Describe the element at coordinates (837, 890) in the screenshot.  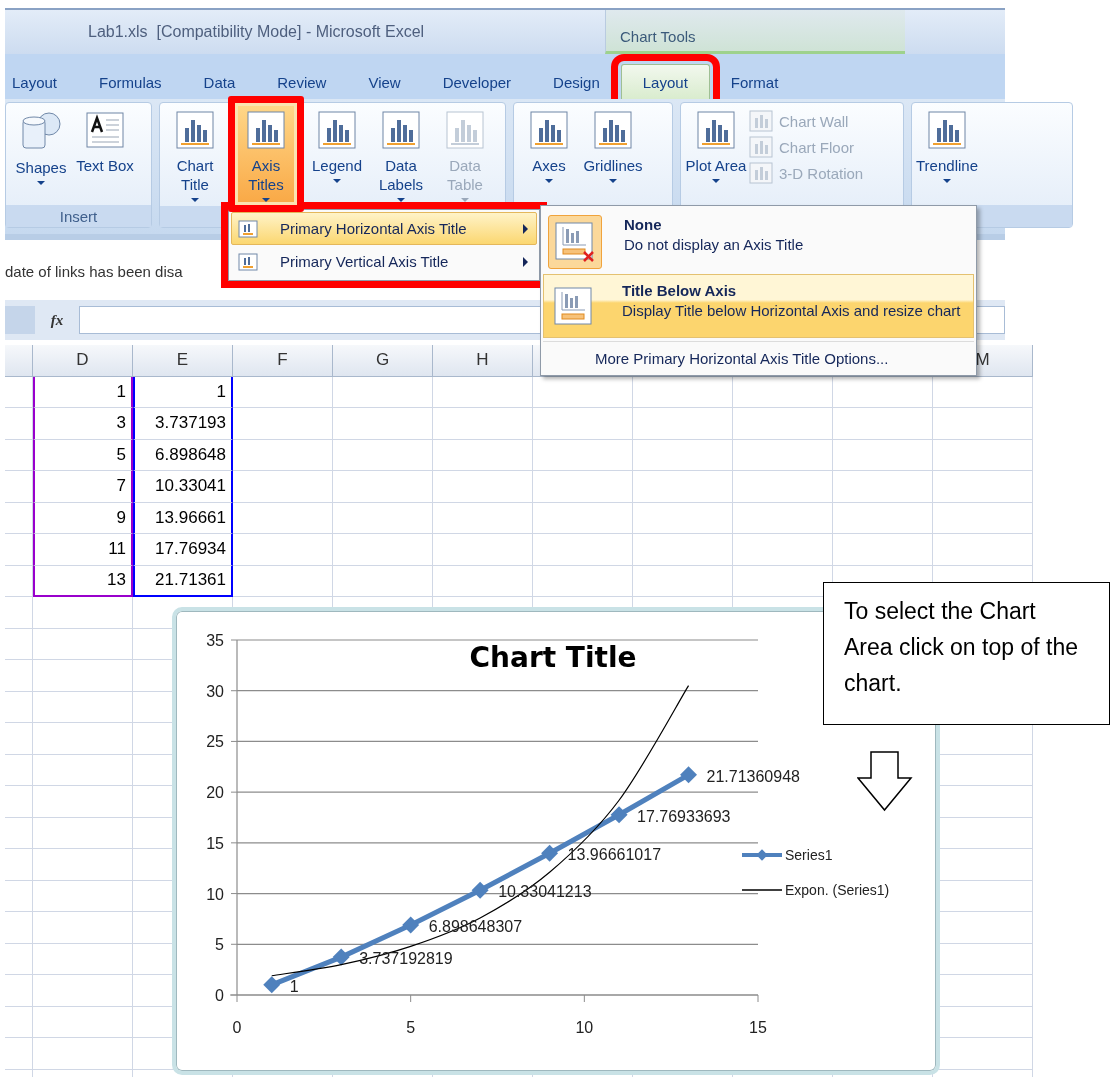
I see `legend-label: Expon. (Series1)` at that location.